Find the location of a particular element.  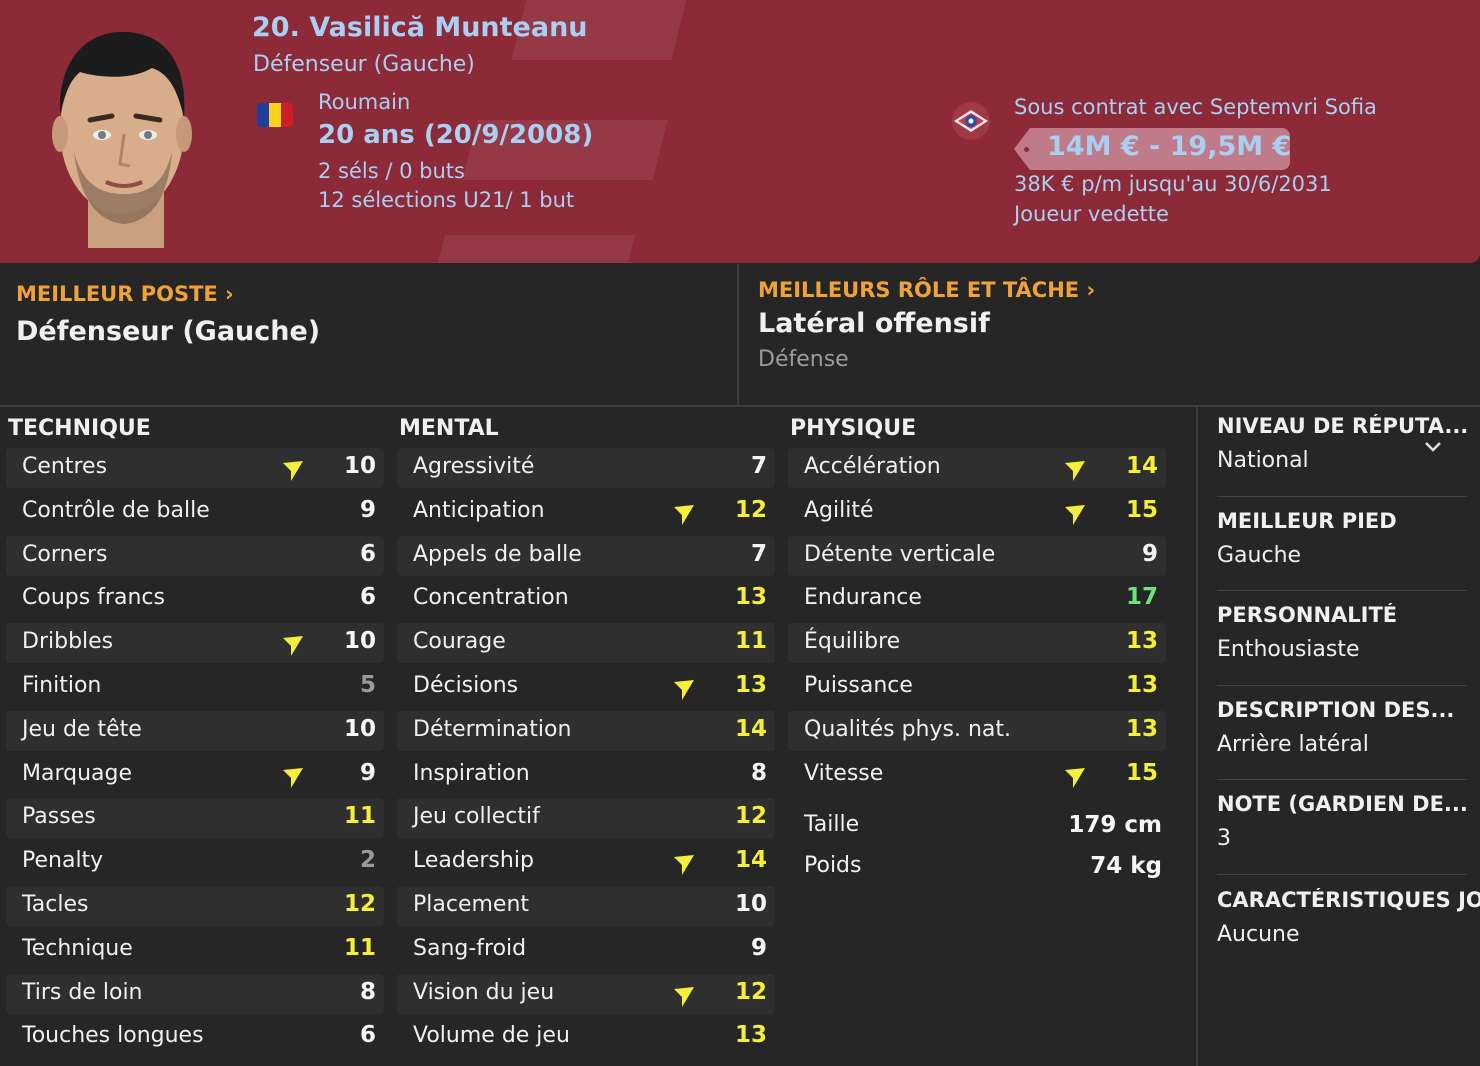

panel-divider is located at coordinates (738, 335).